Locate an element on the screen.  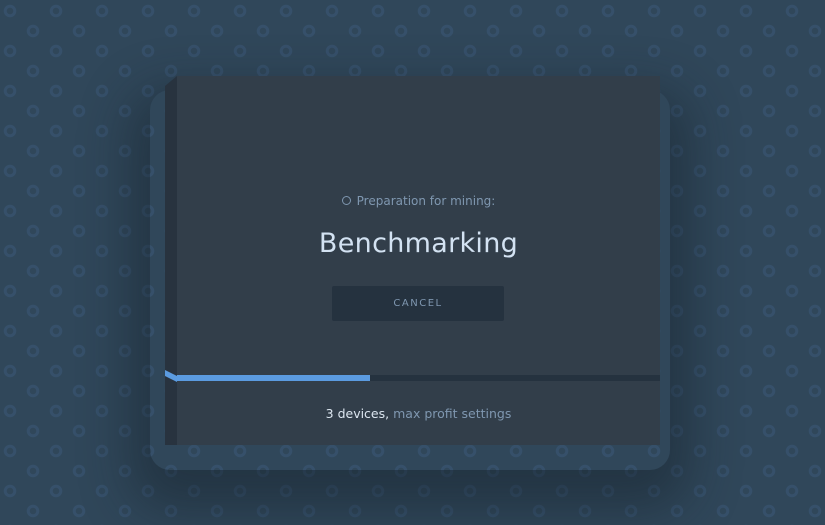
settings-link: max profit settings is located at coordinates (452, 413).